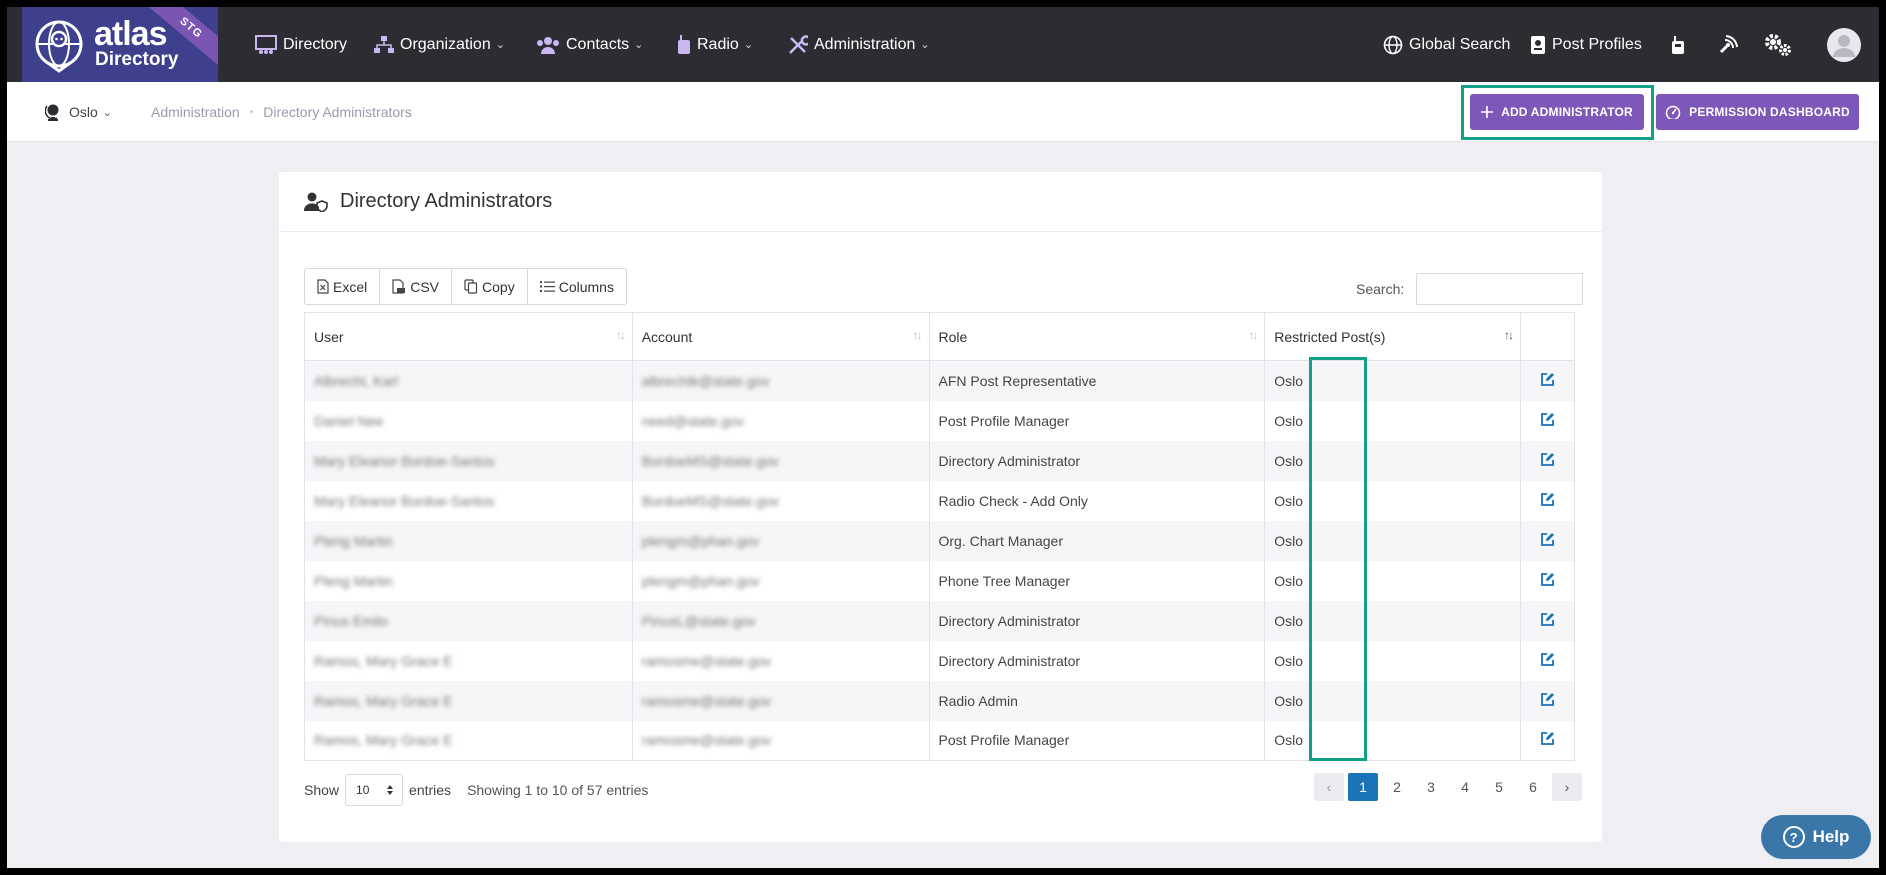 This screenshot has height=875, width=1886. Describe the element at coordinates (374, 790) in the screenshot. I see `page-size-select: 10` at that location.